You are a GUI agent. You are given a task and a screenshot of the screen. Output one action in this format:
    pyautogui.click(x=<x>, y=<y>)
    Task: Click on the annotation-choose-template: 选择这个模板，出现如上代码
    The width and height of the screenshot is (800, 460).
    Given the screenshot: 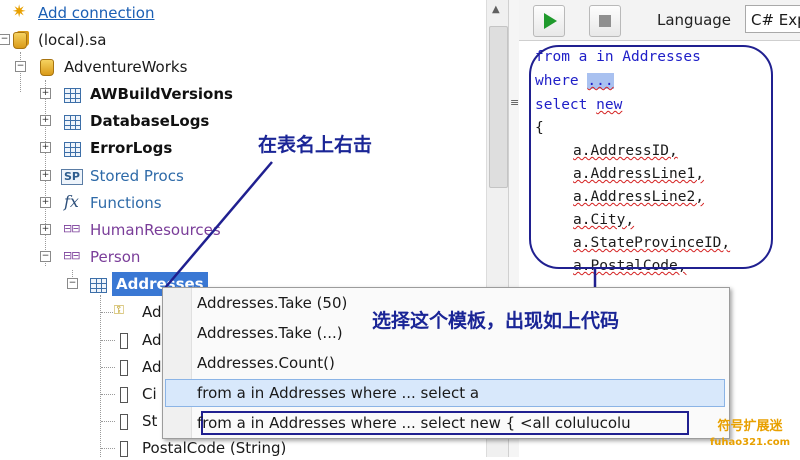 What is the action you would take?
    pyautogui.click(x=496, y=321)
    